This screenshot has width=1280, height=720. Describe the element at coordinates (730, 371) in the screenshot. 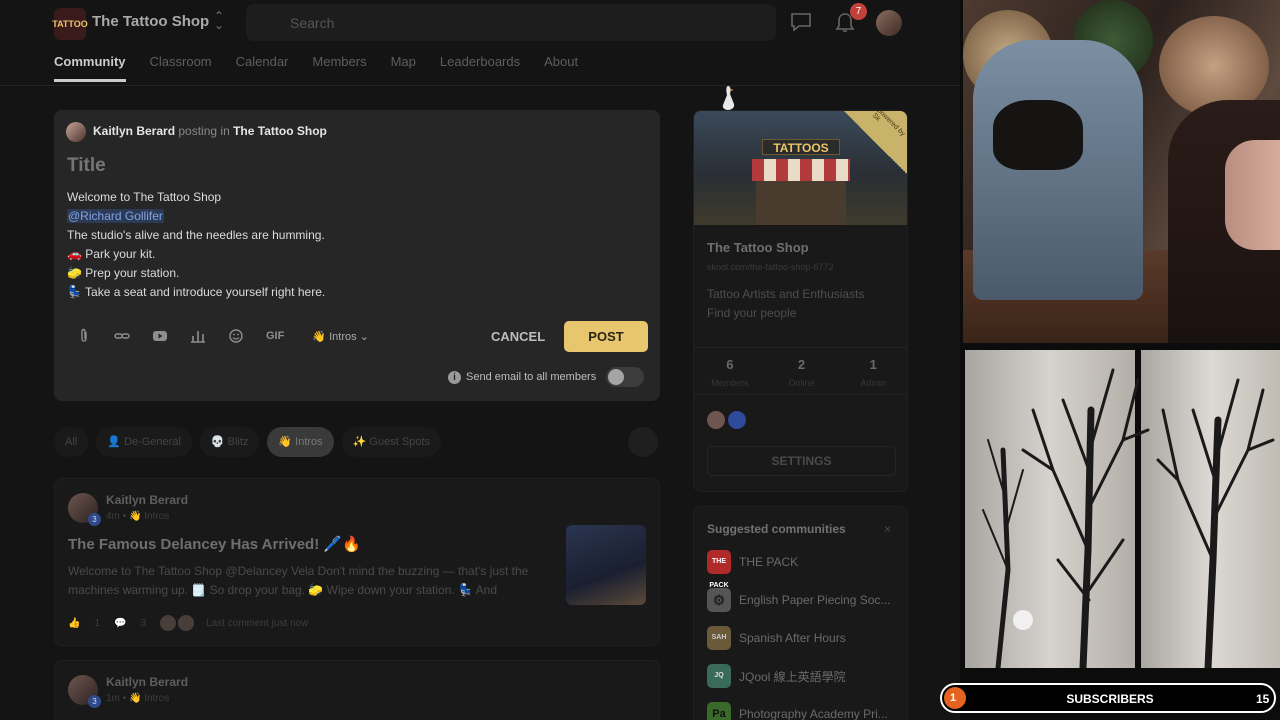

I see `stat-members: 6 Members` at that location.